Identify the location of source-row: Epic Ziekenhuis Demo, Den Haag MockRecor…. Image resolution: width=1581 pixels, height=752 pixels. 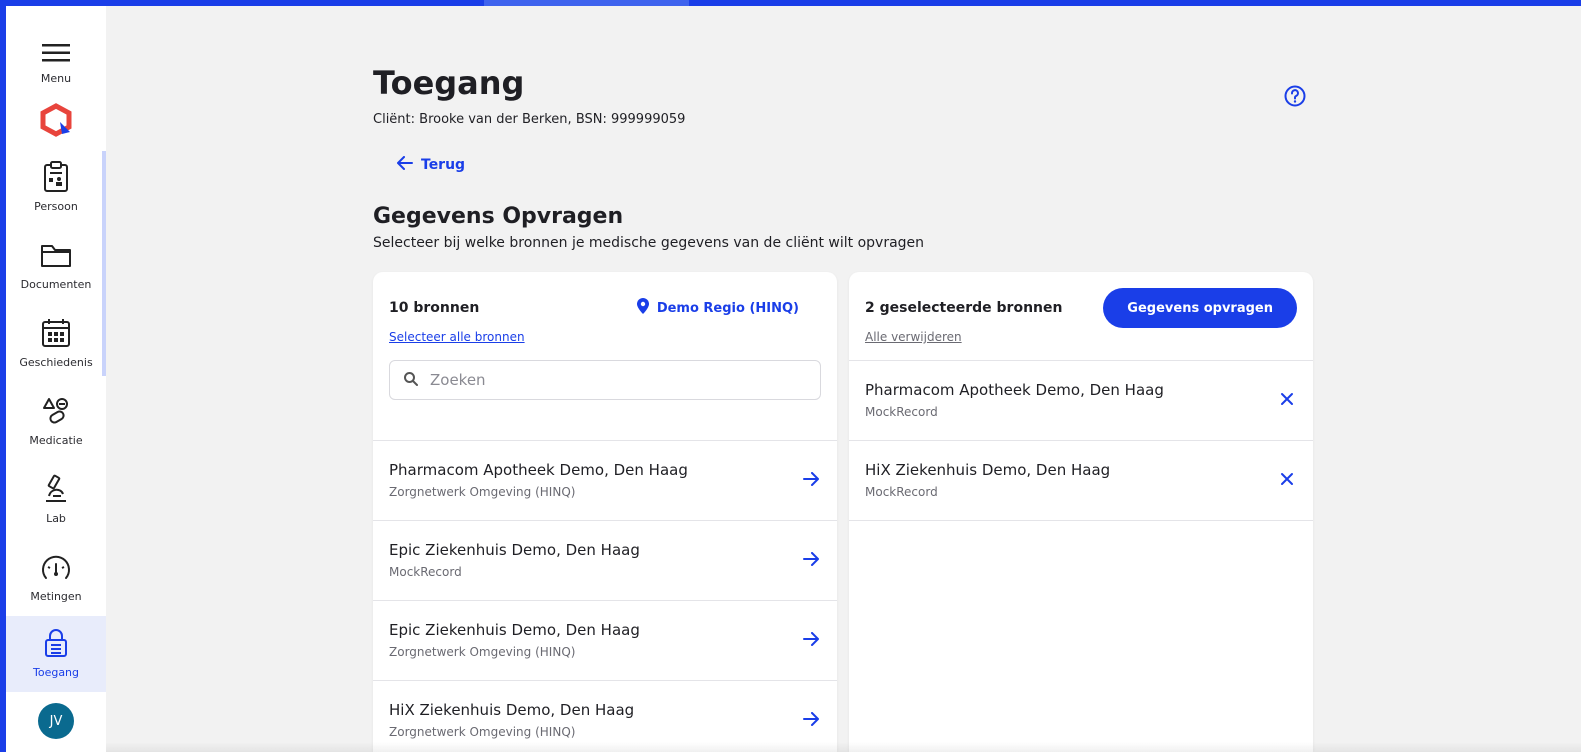
(605, 561).